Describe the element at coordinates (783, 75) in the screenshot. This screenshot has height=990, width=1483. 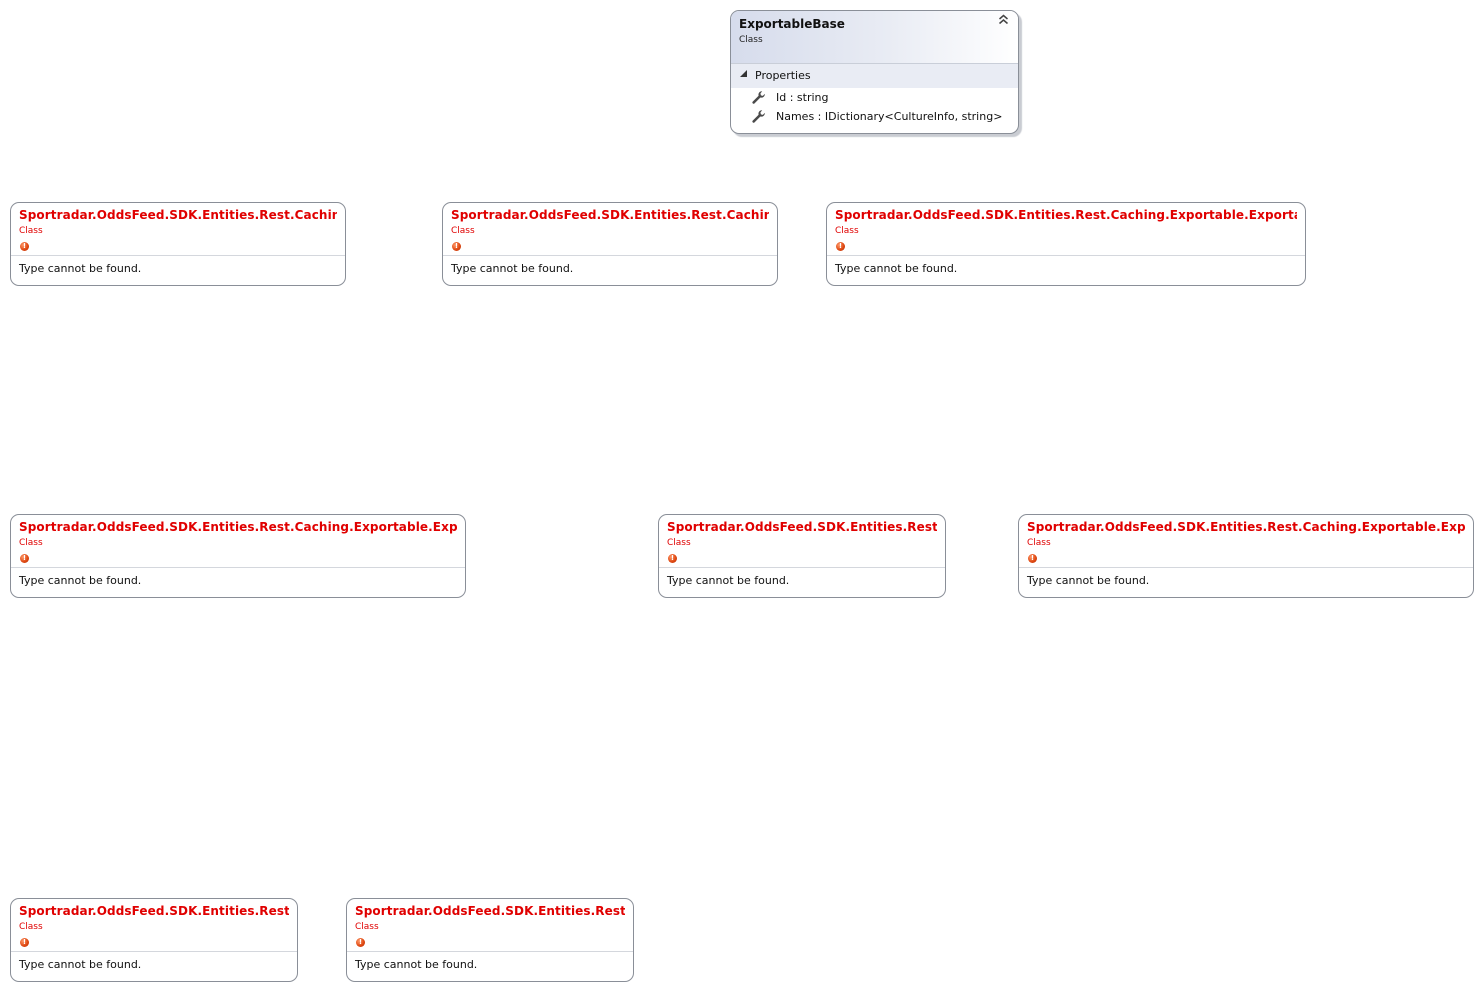
I see `section-label: Properties` at that location.